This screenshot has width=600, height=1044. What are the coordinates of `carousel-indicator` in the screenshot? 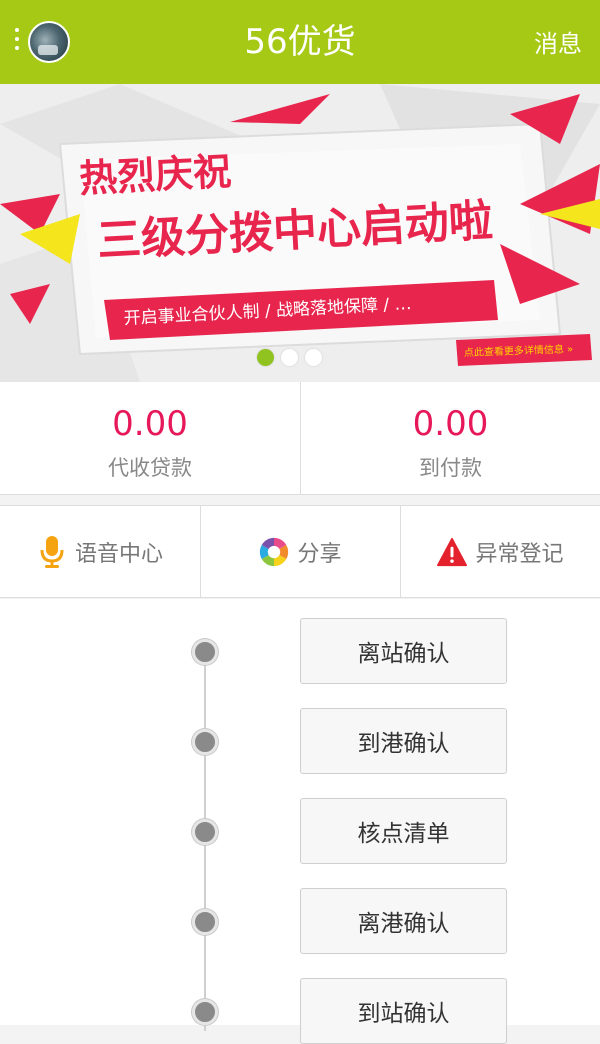 It's located at (293, 358).